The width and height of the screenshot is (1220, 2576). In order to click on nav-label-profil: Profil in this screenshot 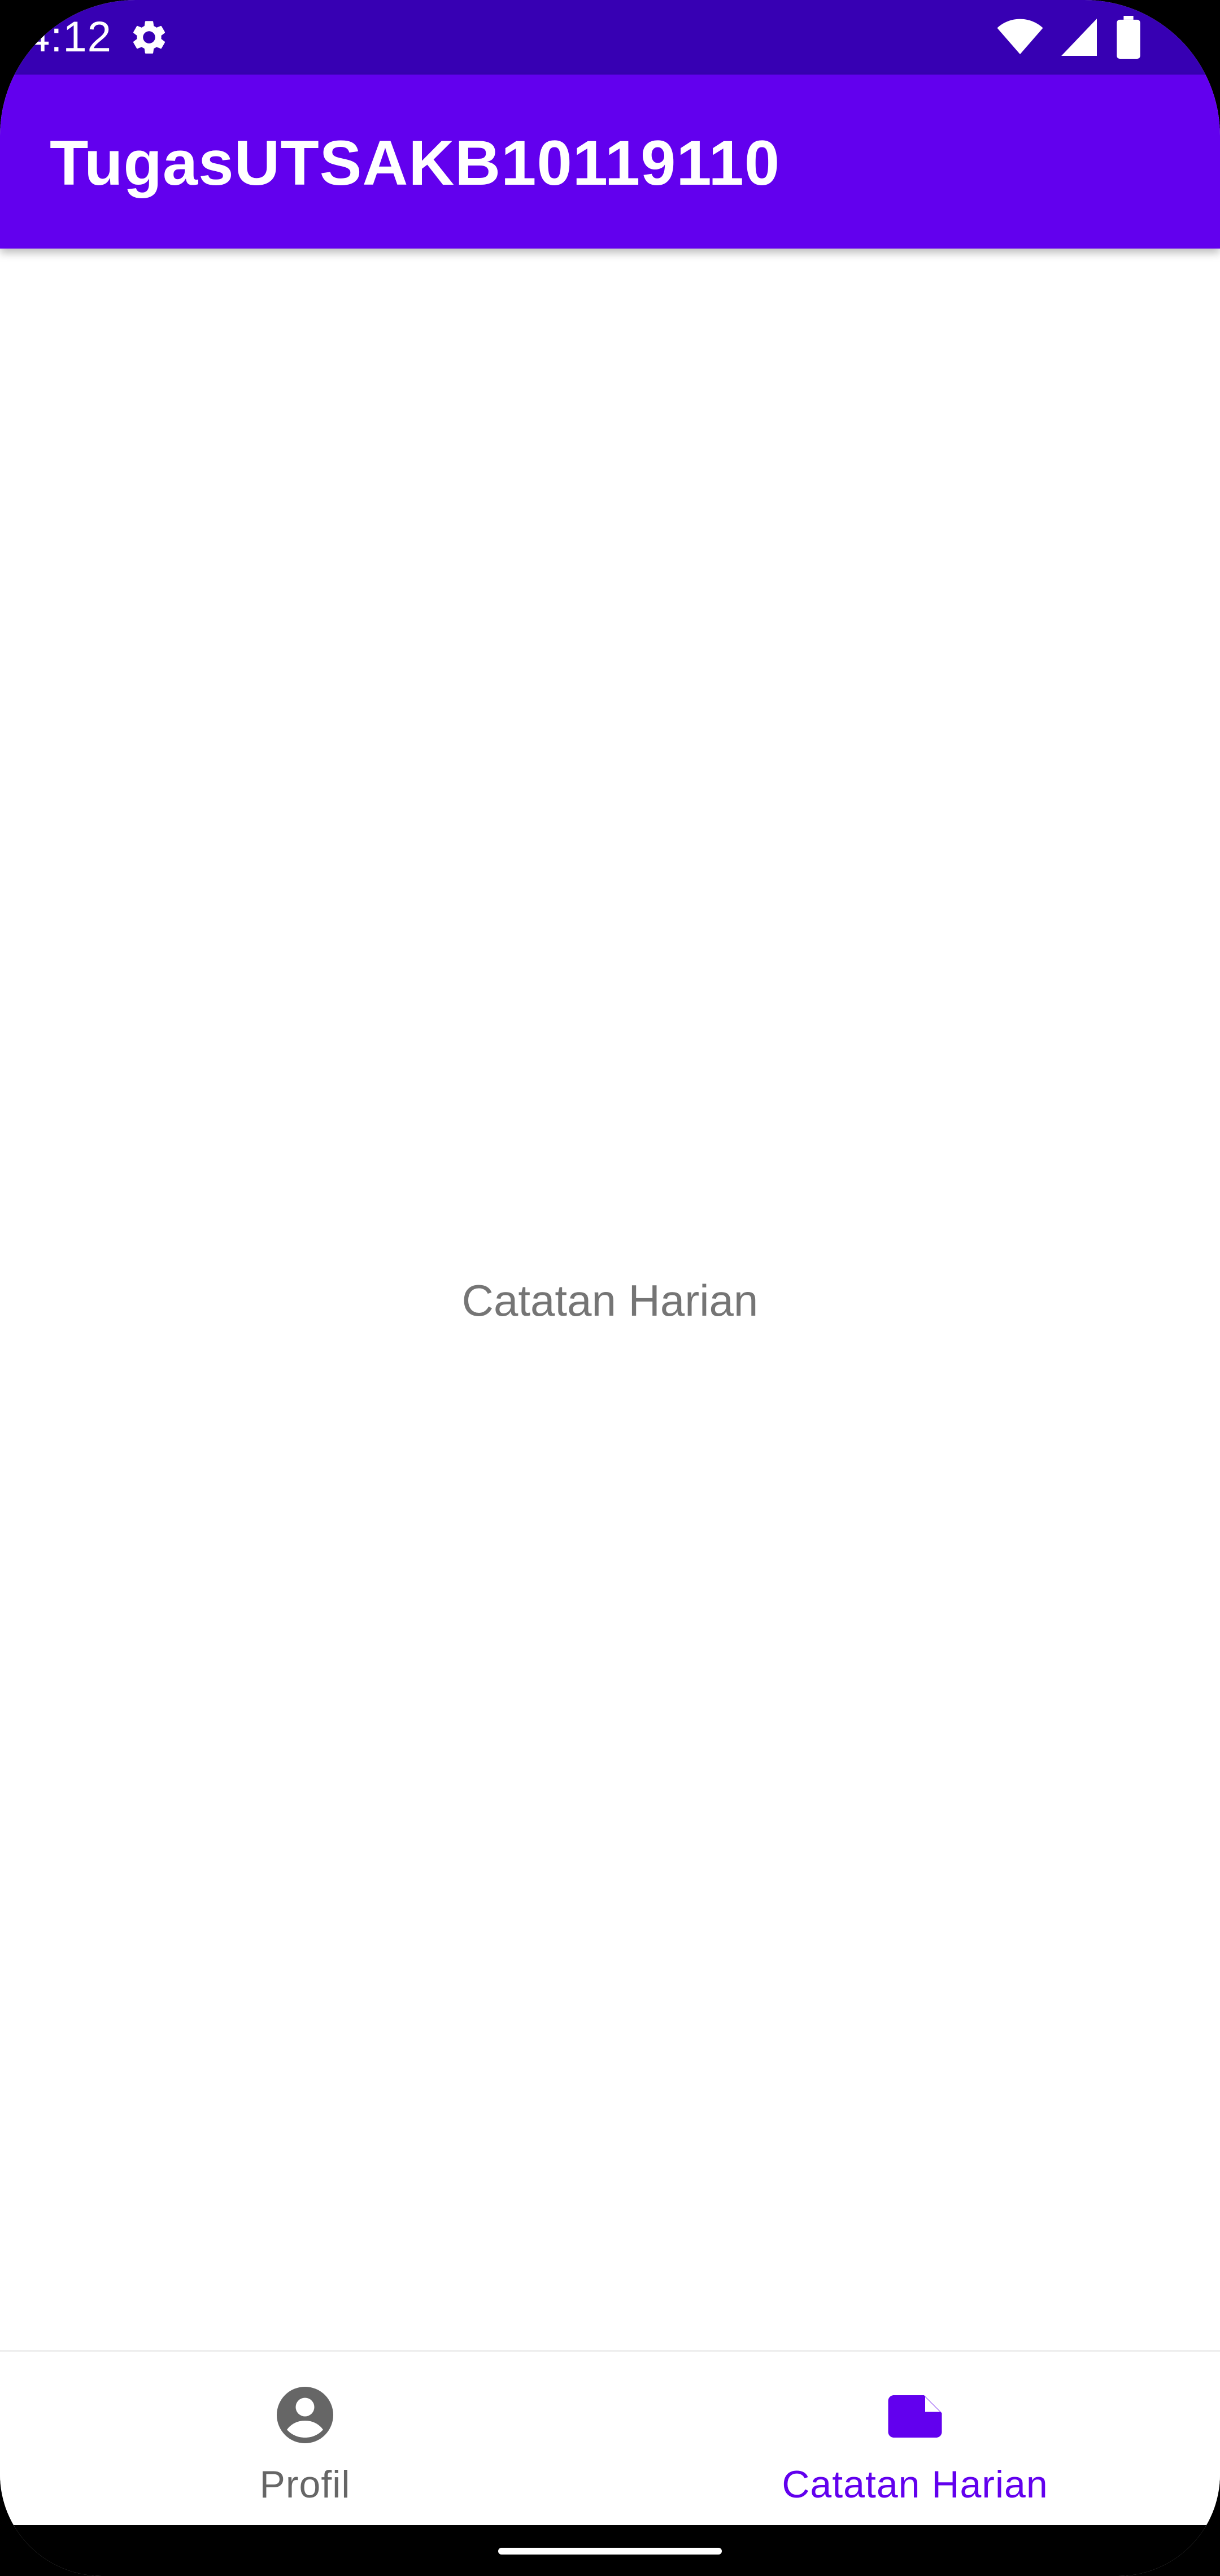, I will do `click(305, 2484)`.